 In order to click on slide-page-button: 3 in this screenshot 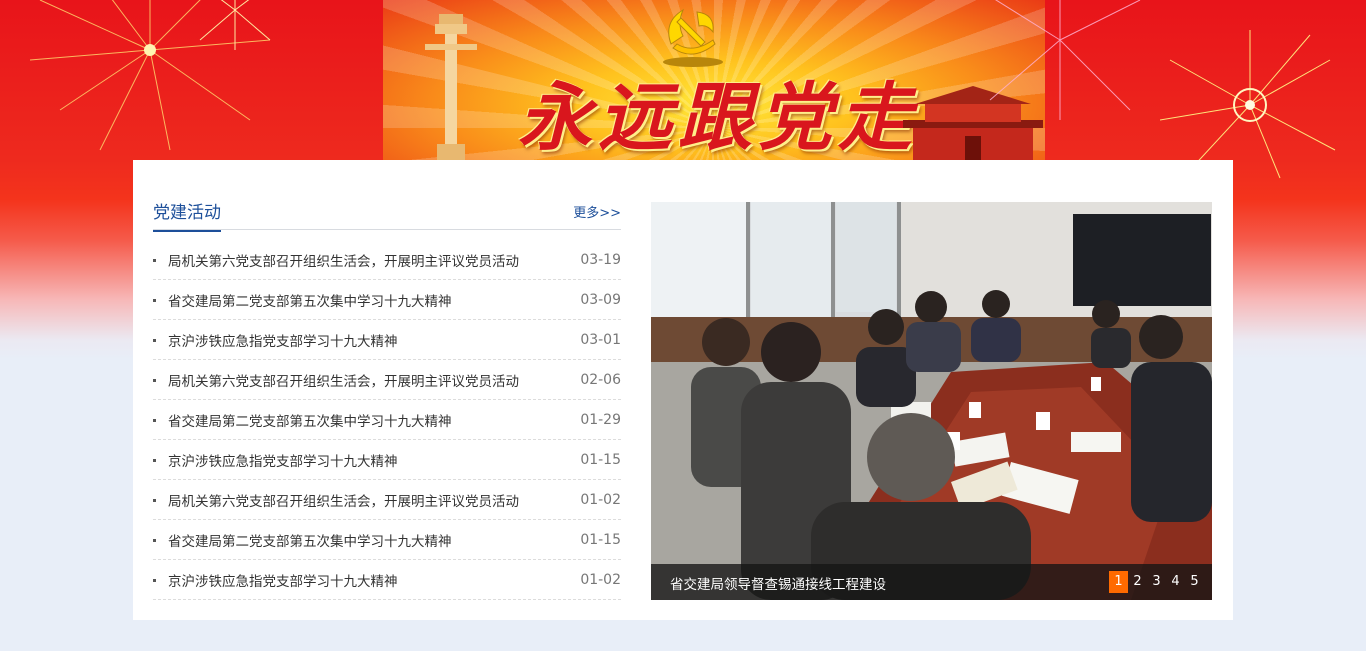, I will do `click(1156, 582)`.